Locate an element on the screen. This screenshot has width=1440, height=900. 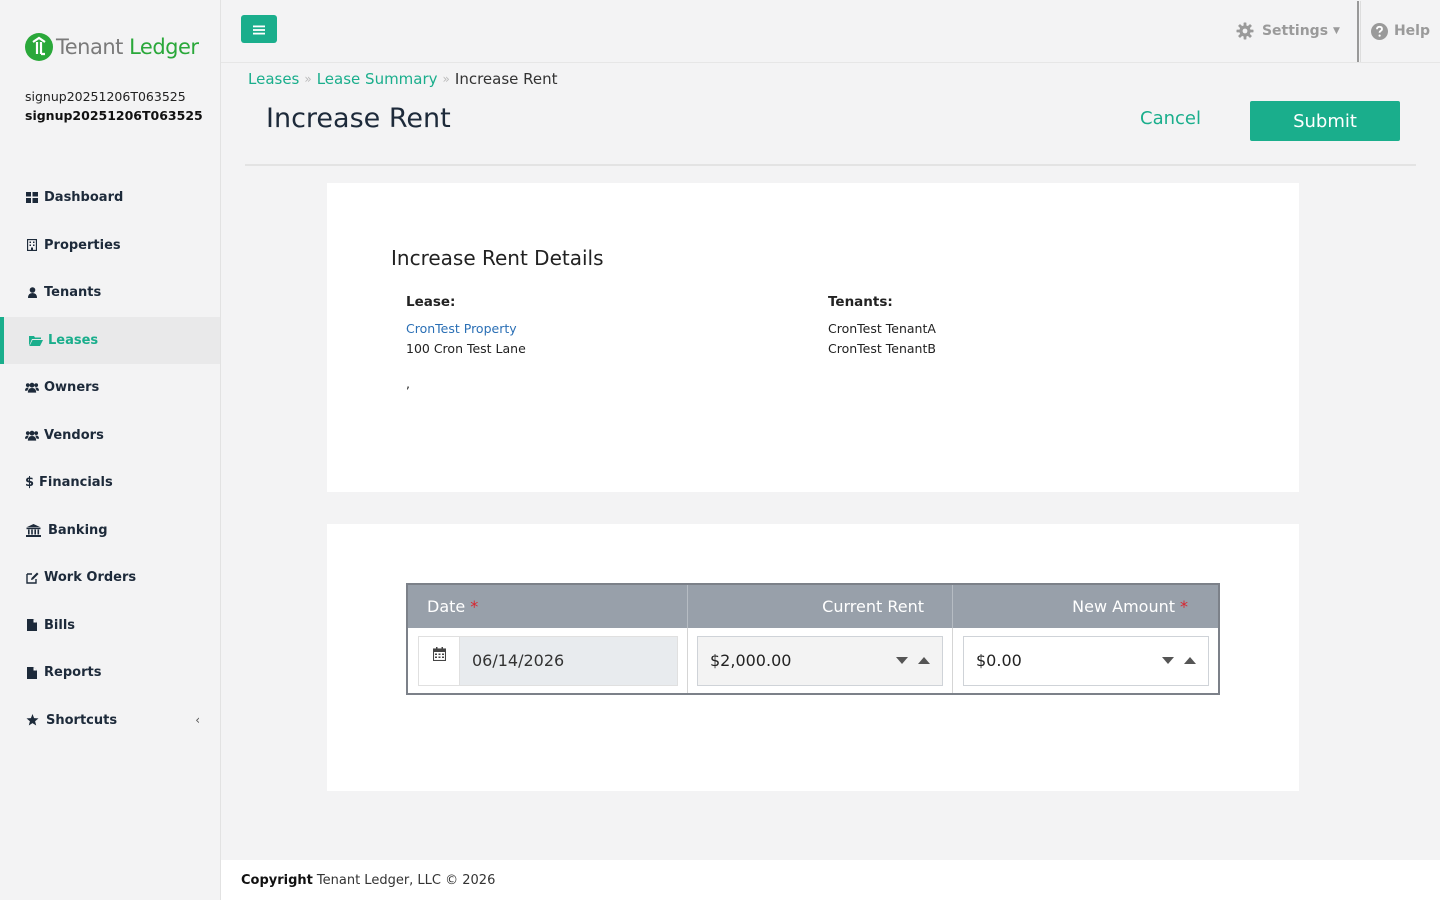
tenant-name: CronTest TenantA is located at coordinates (882, 328).